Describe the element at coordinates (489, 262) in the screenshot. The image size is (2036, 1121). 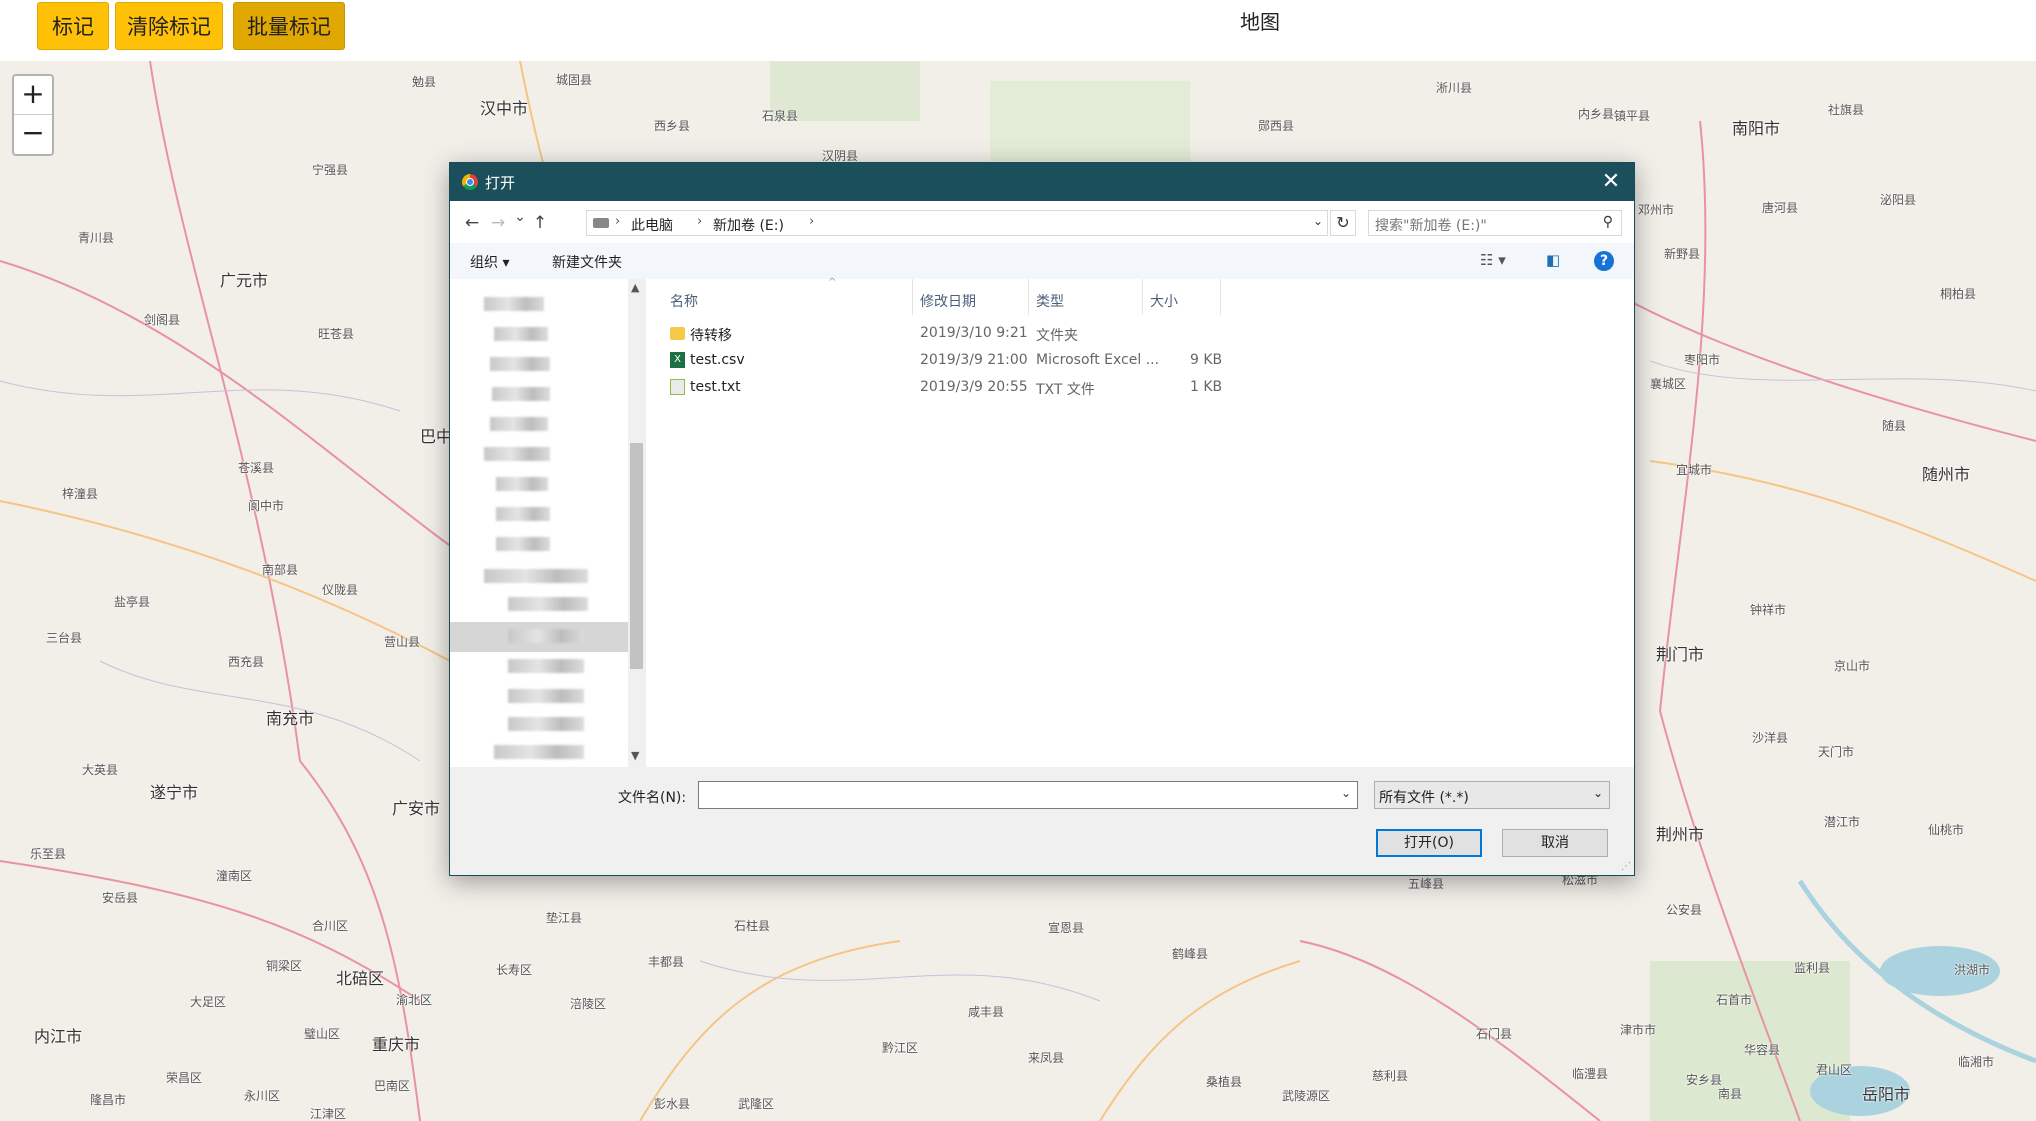
I see `organize-menu: 组织 ▾` at that location.